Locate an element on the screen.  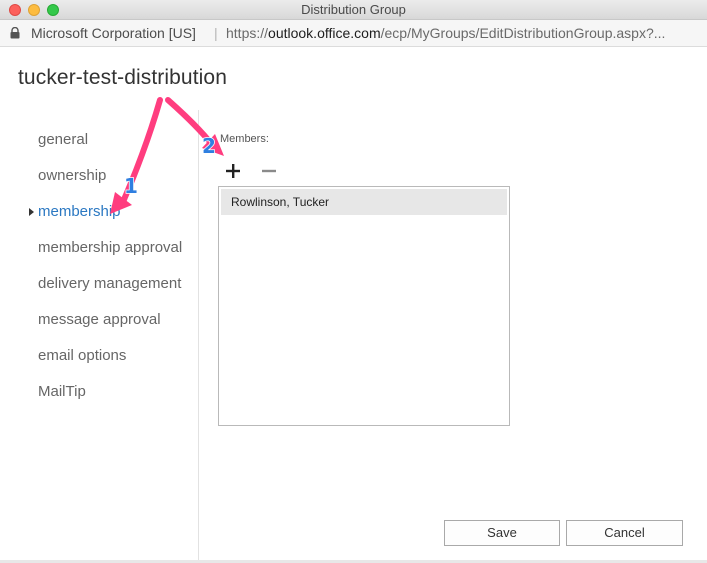
list-item: Rowlinson, Tucker is located at coordinates (364, 202).